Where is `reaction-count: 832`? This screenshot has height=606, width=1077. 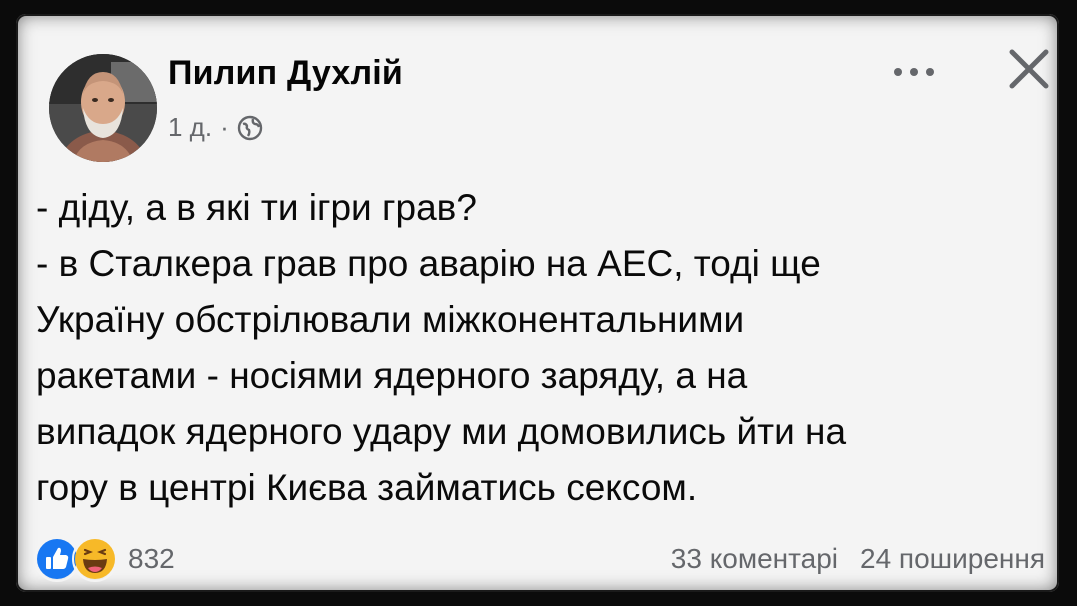
reaction-count: 832 is located at coordinates (151, 558).